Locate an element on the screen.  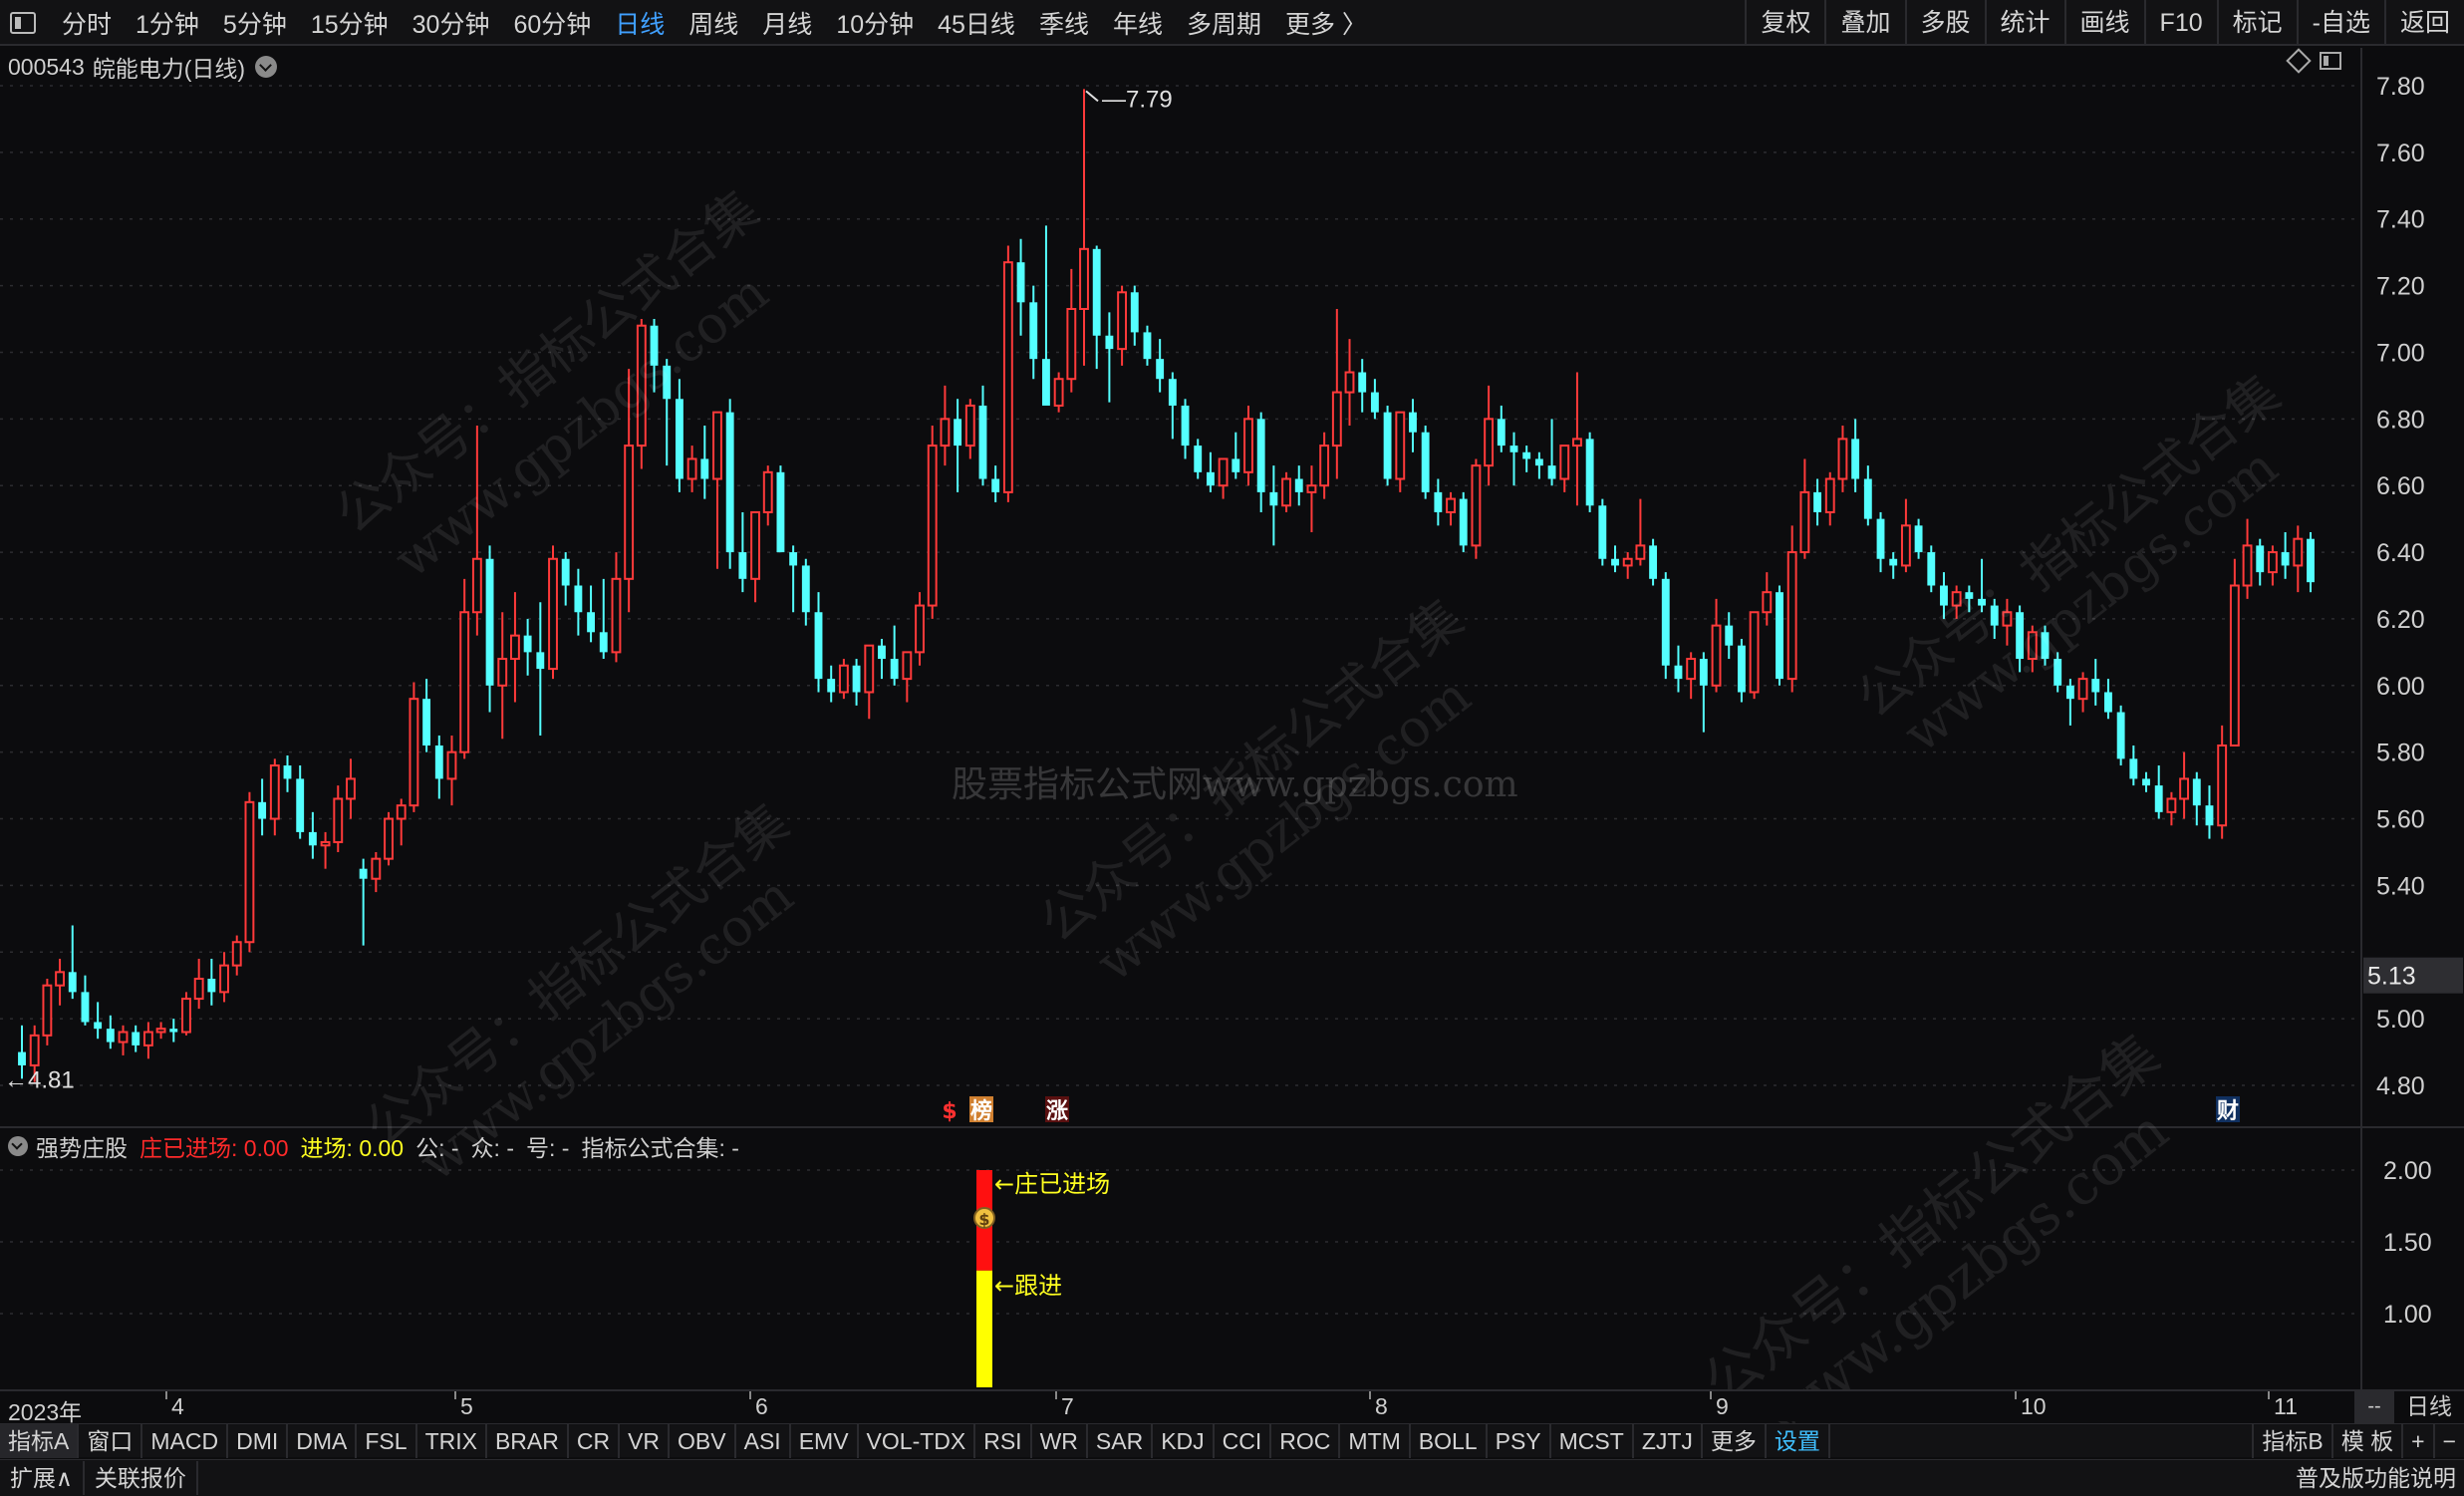
toolbar-button: F10 is located at coordinates (2180, 23).